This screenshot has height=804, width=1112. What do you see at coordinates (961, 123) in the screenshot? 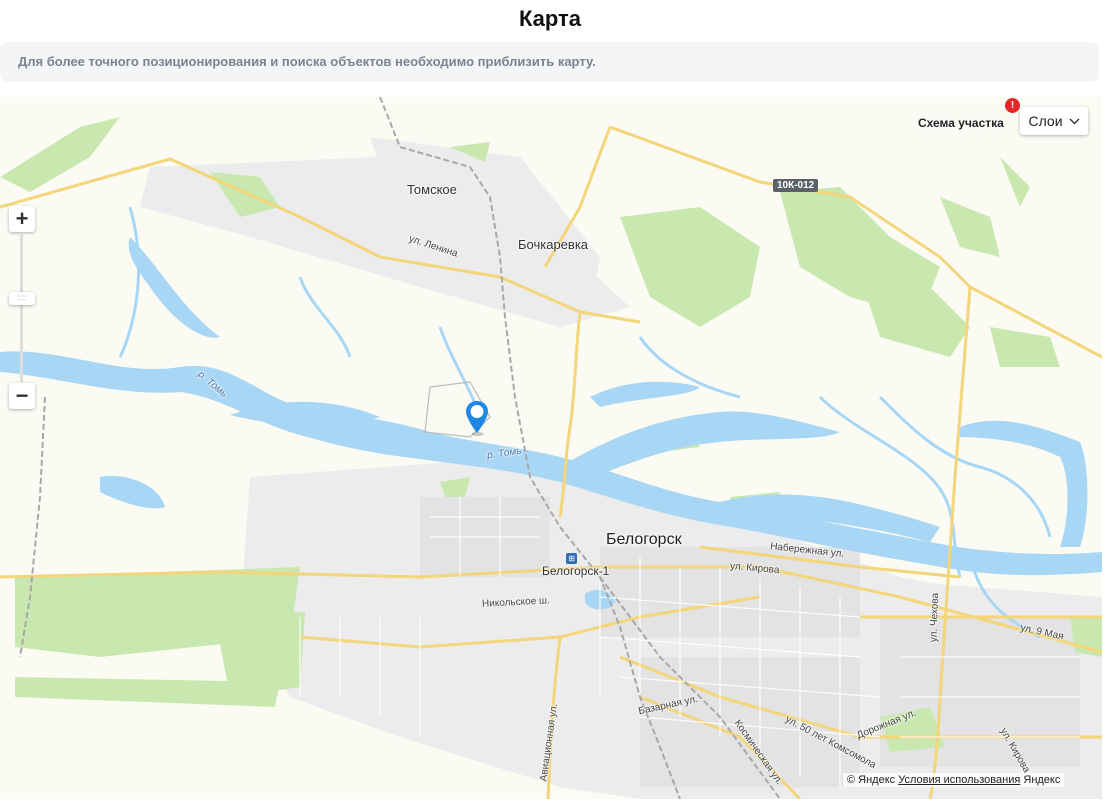
I see `plot-scheme-label: Схема участка` at bounding box center [961, 123].